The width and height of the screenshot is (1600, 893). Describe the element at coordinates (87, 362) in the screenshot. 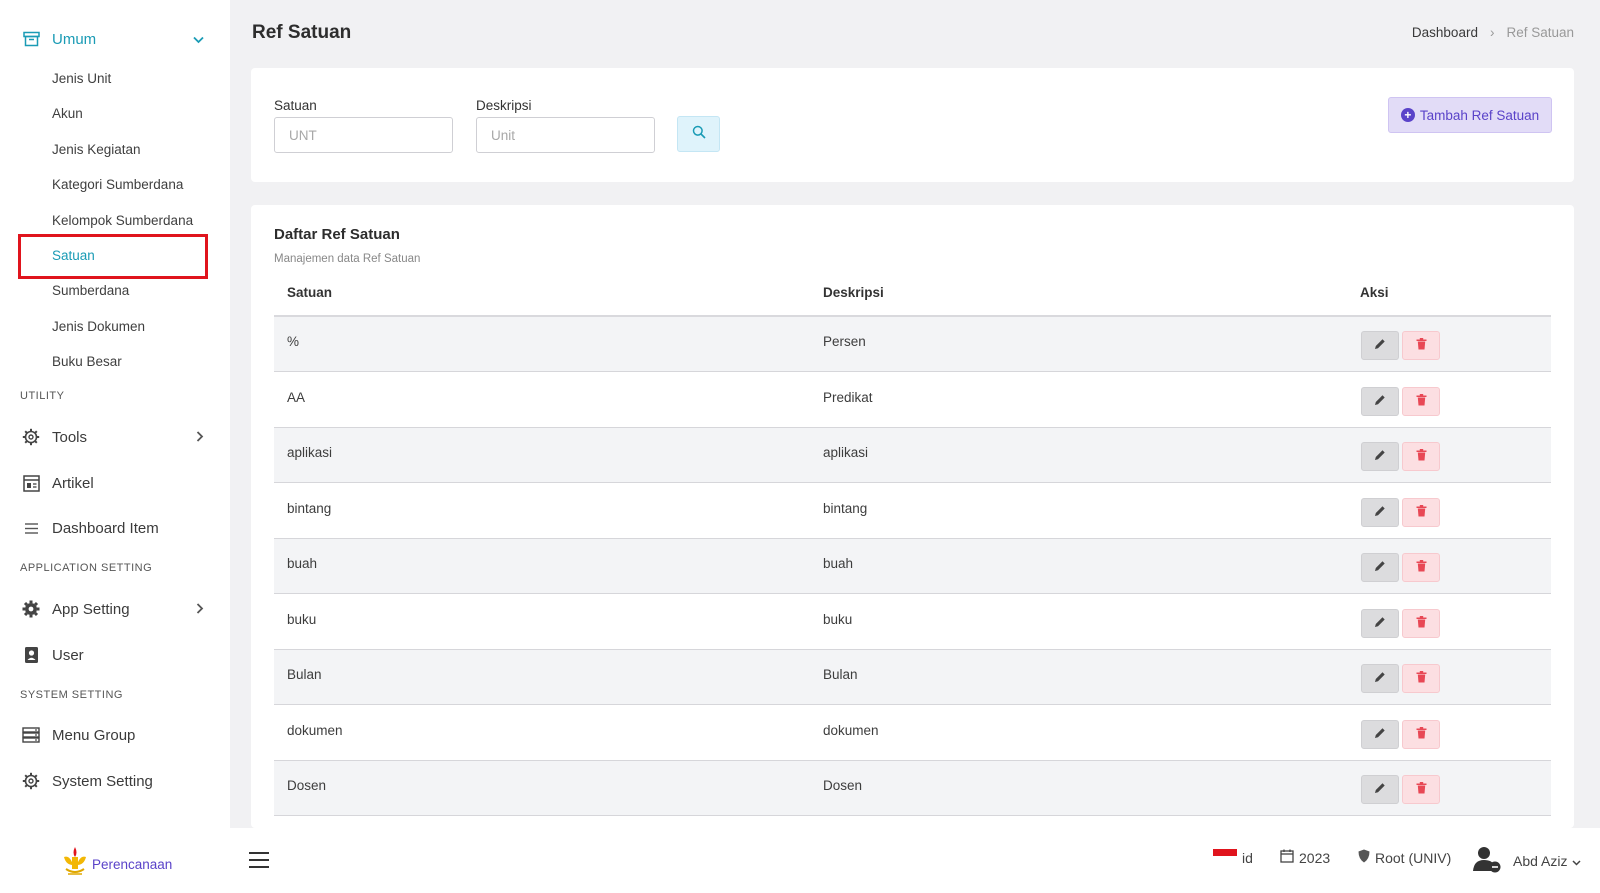

I see `sidebar-item-buku-besar: Buku Besar` at that location.